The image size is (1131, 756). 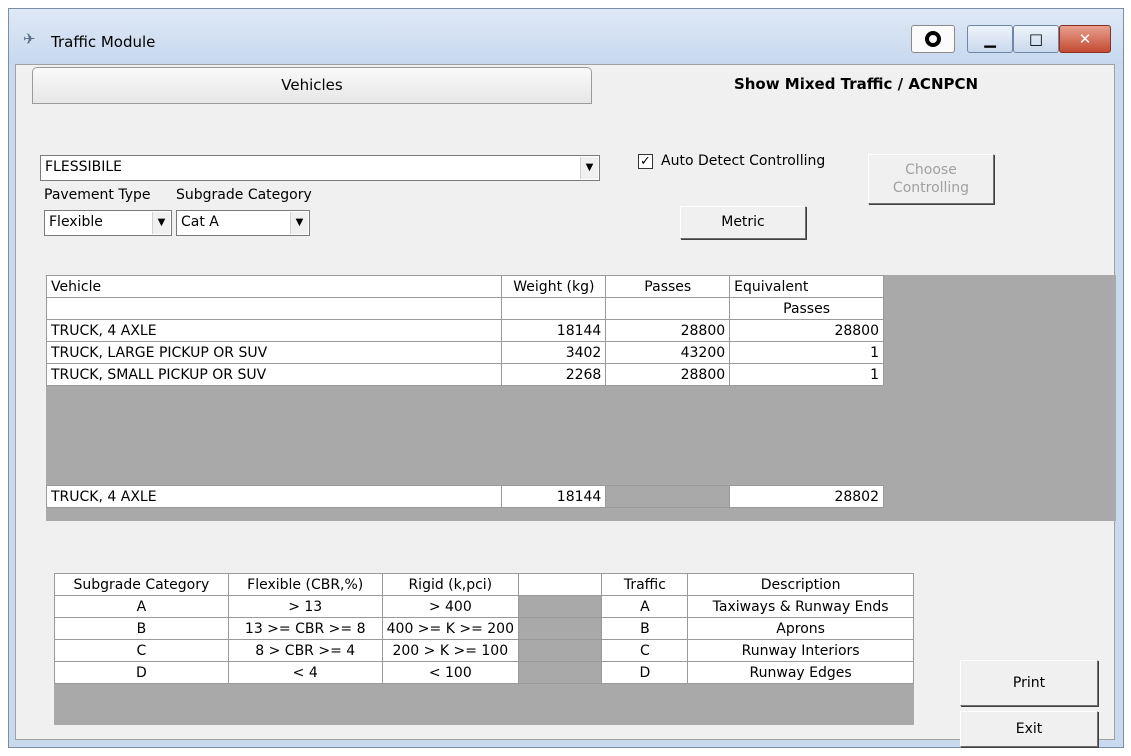 What do you see at coordinates (274, 374) in the screenshot?
I see `cell-vehicle: TRUCK, SMALL PICKUP OR SUV` at bounding box center [274, 374].